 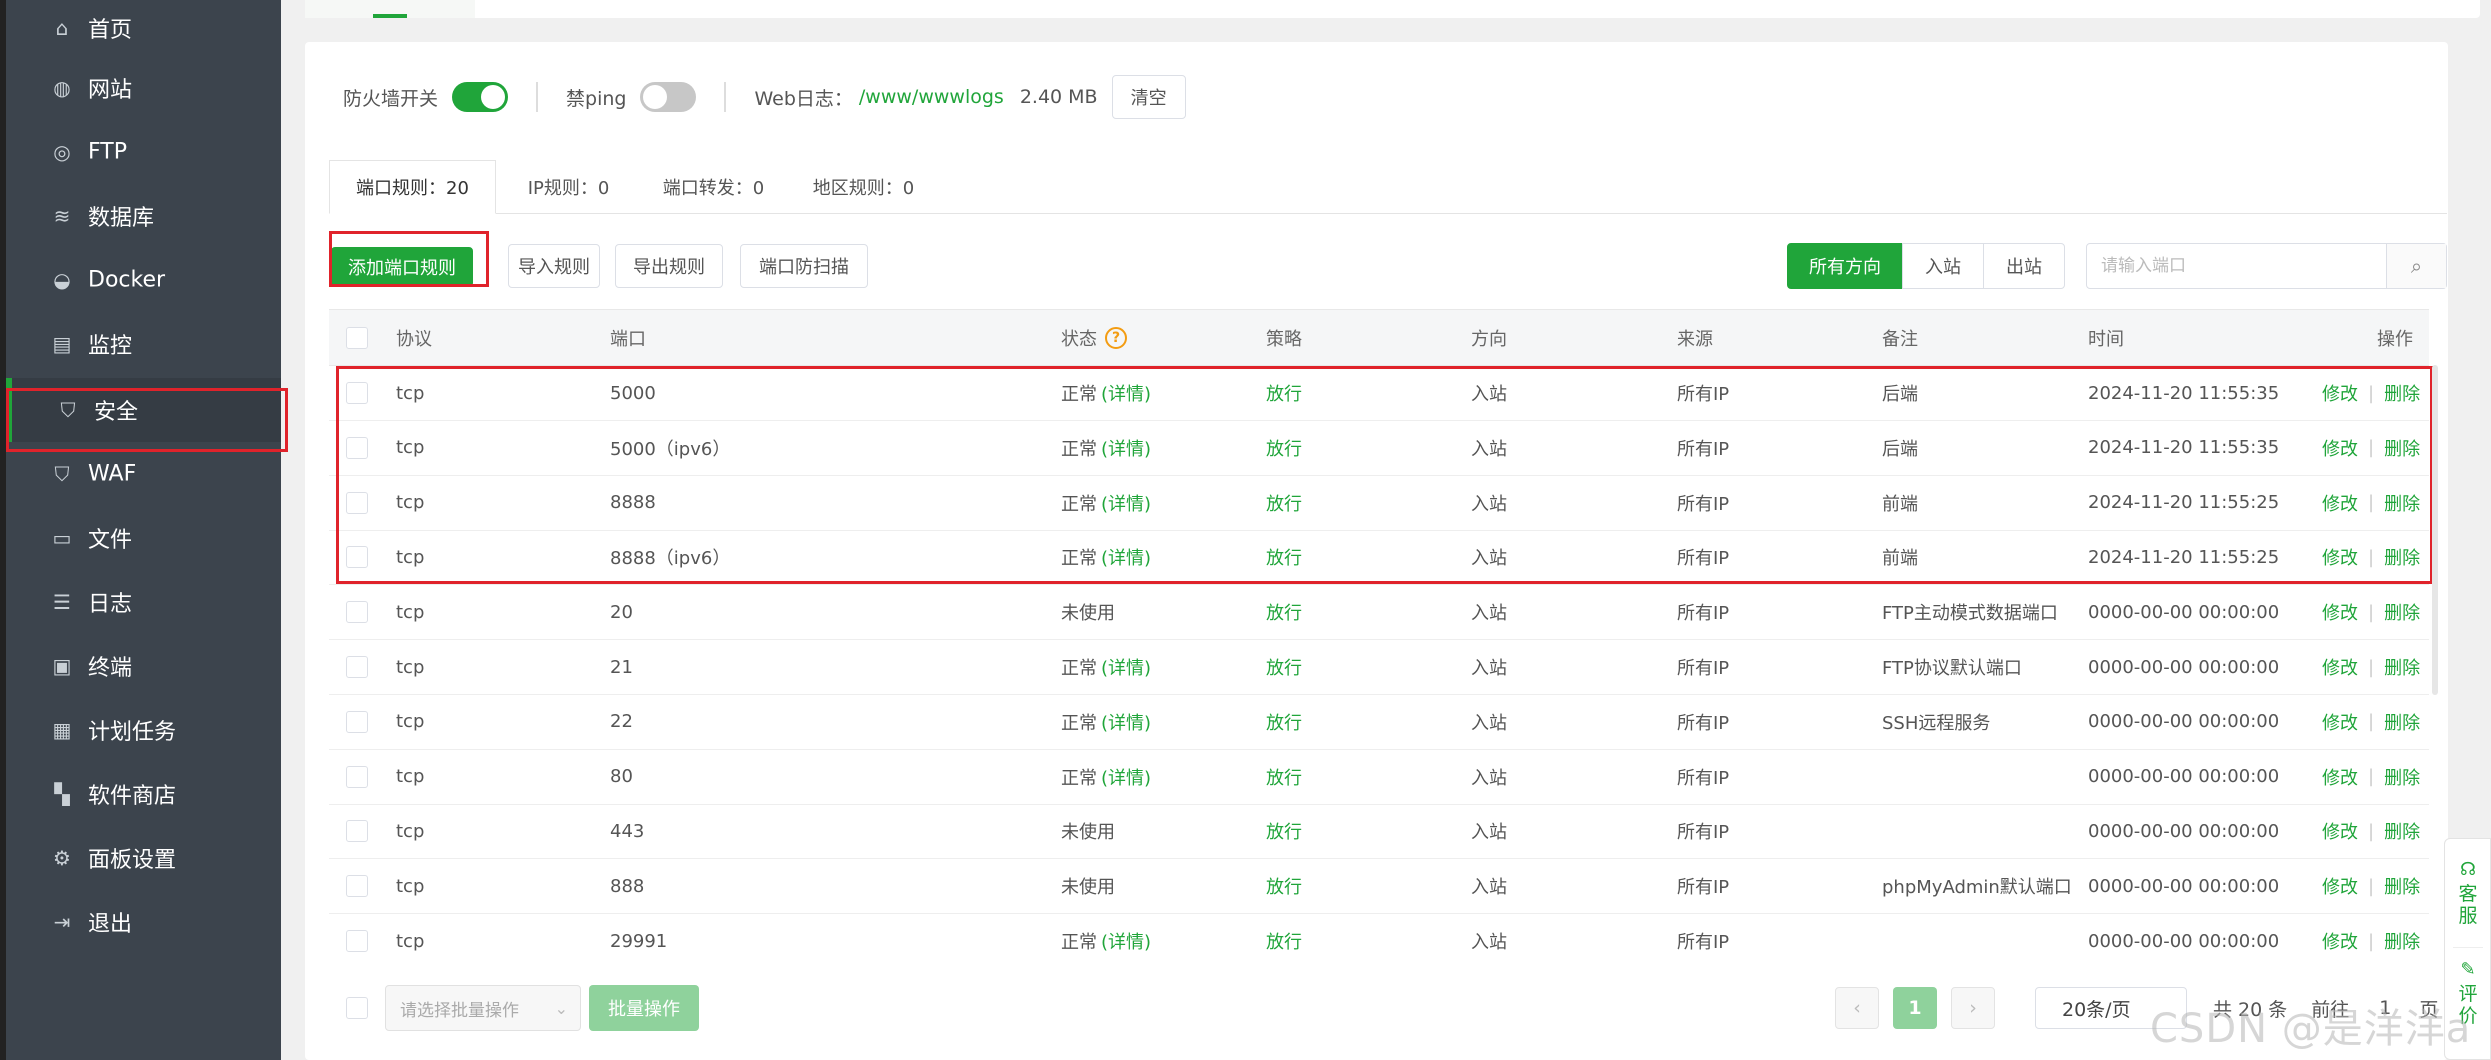 I want to click on export-rules-button: 导出规则, so click(x=669, y=266).